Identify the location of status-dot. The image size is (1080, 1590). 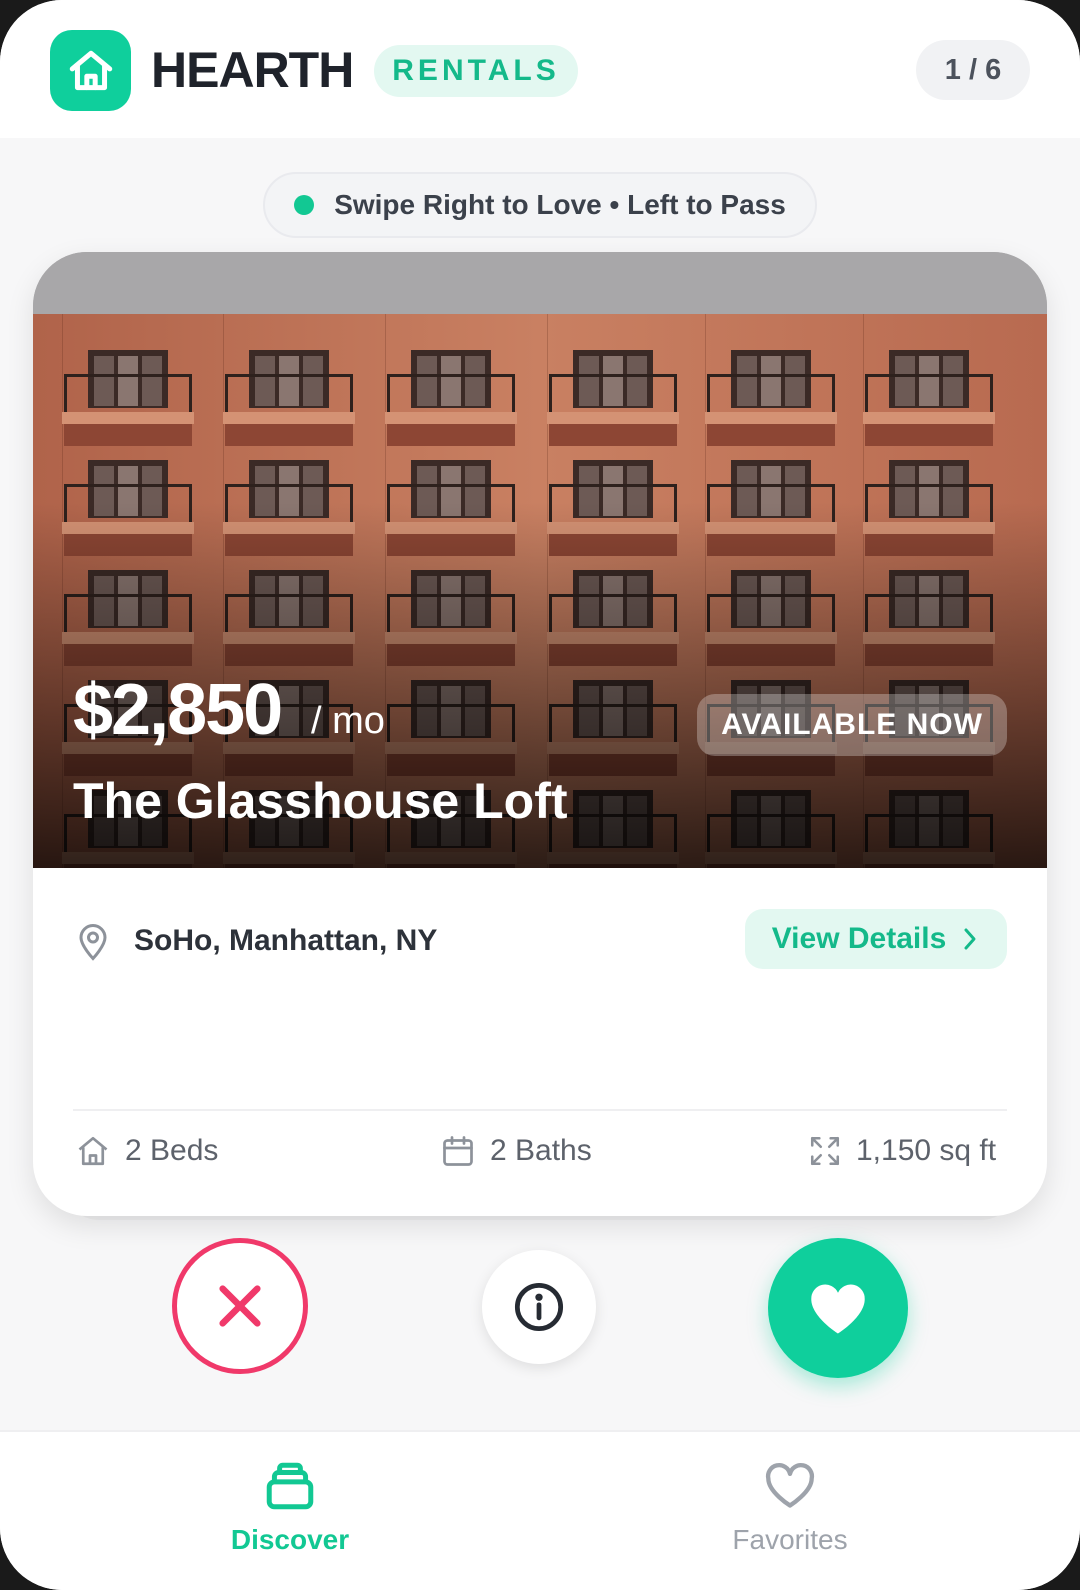
(304, 205).